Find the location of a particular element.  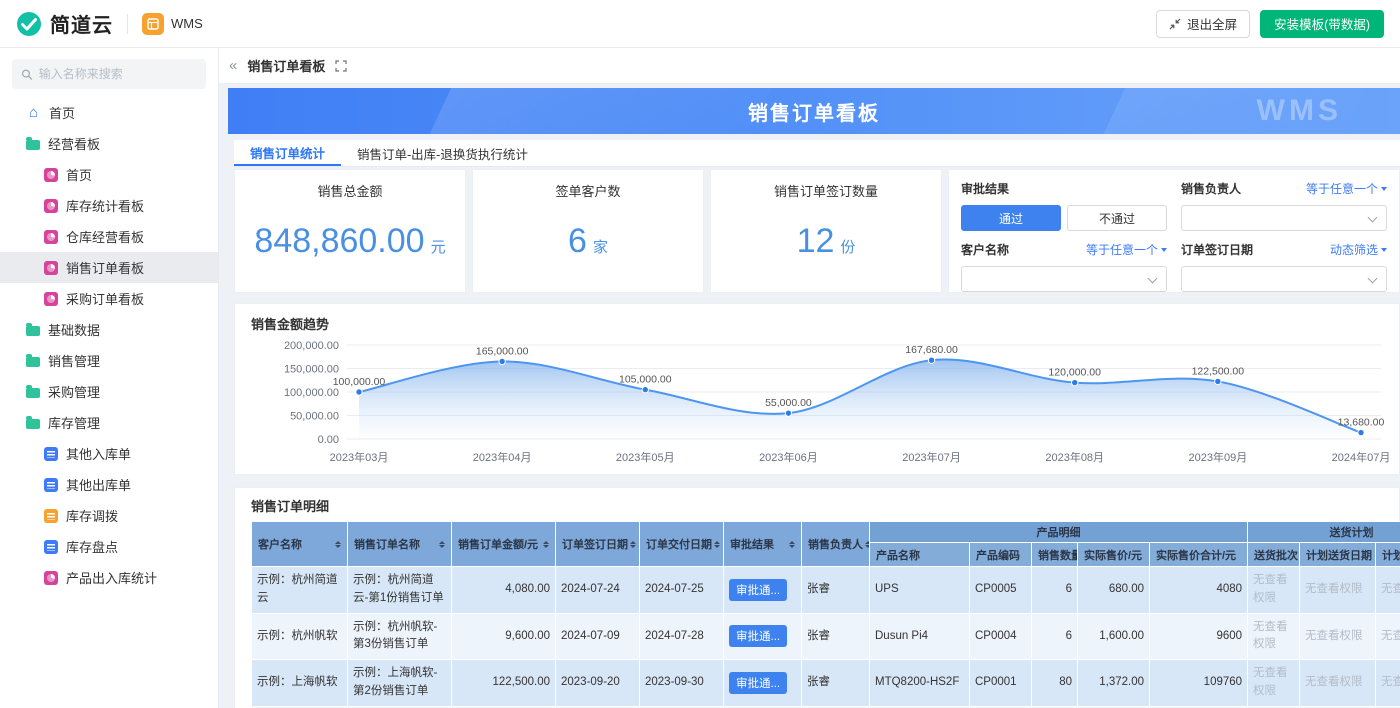

column-header-订单交付日期: 订单交付日期 is located at coordinates (681, 544).